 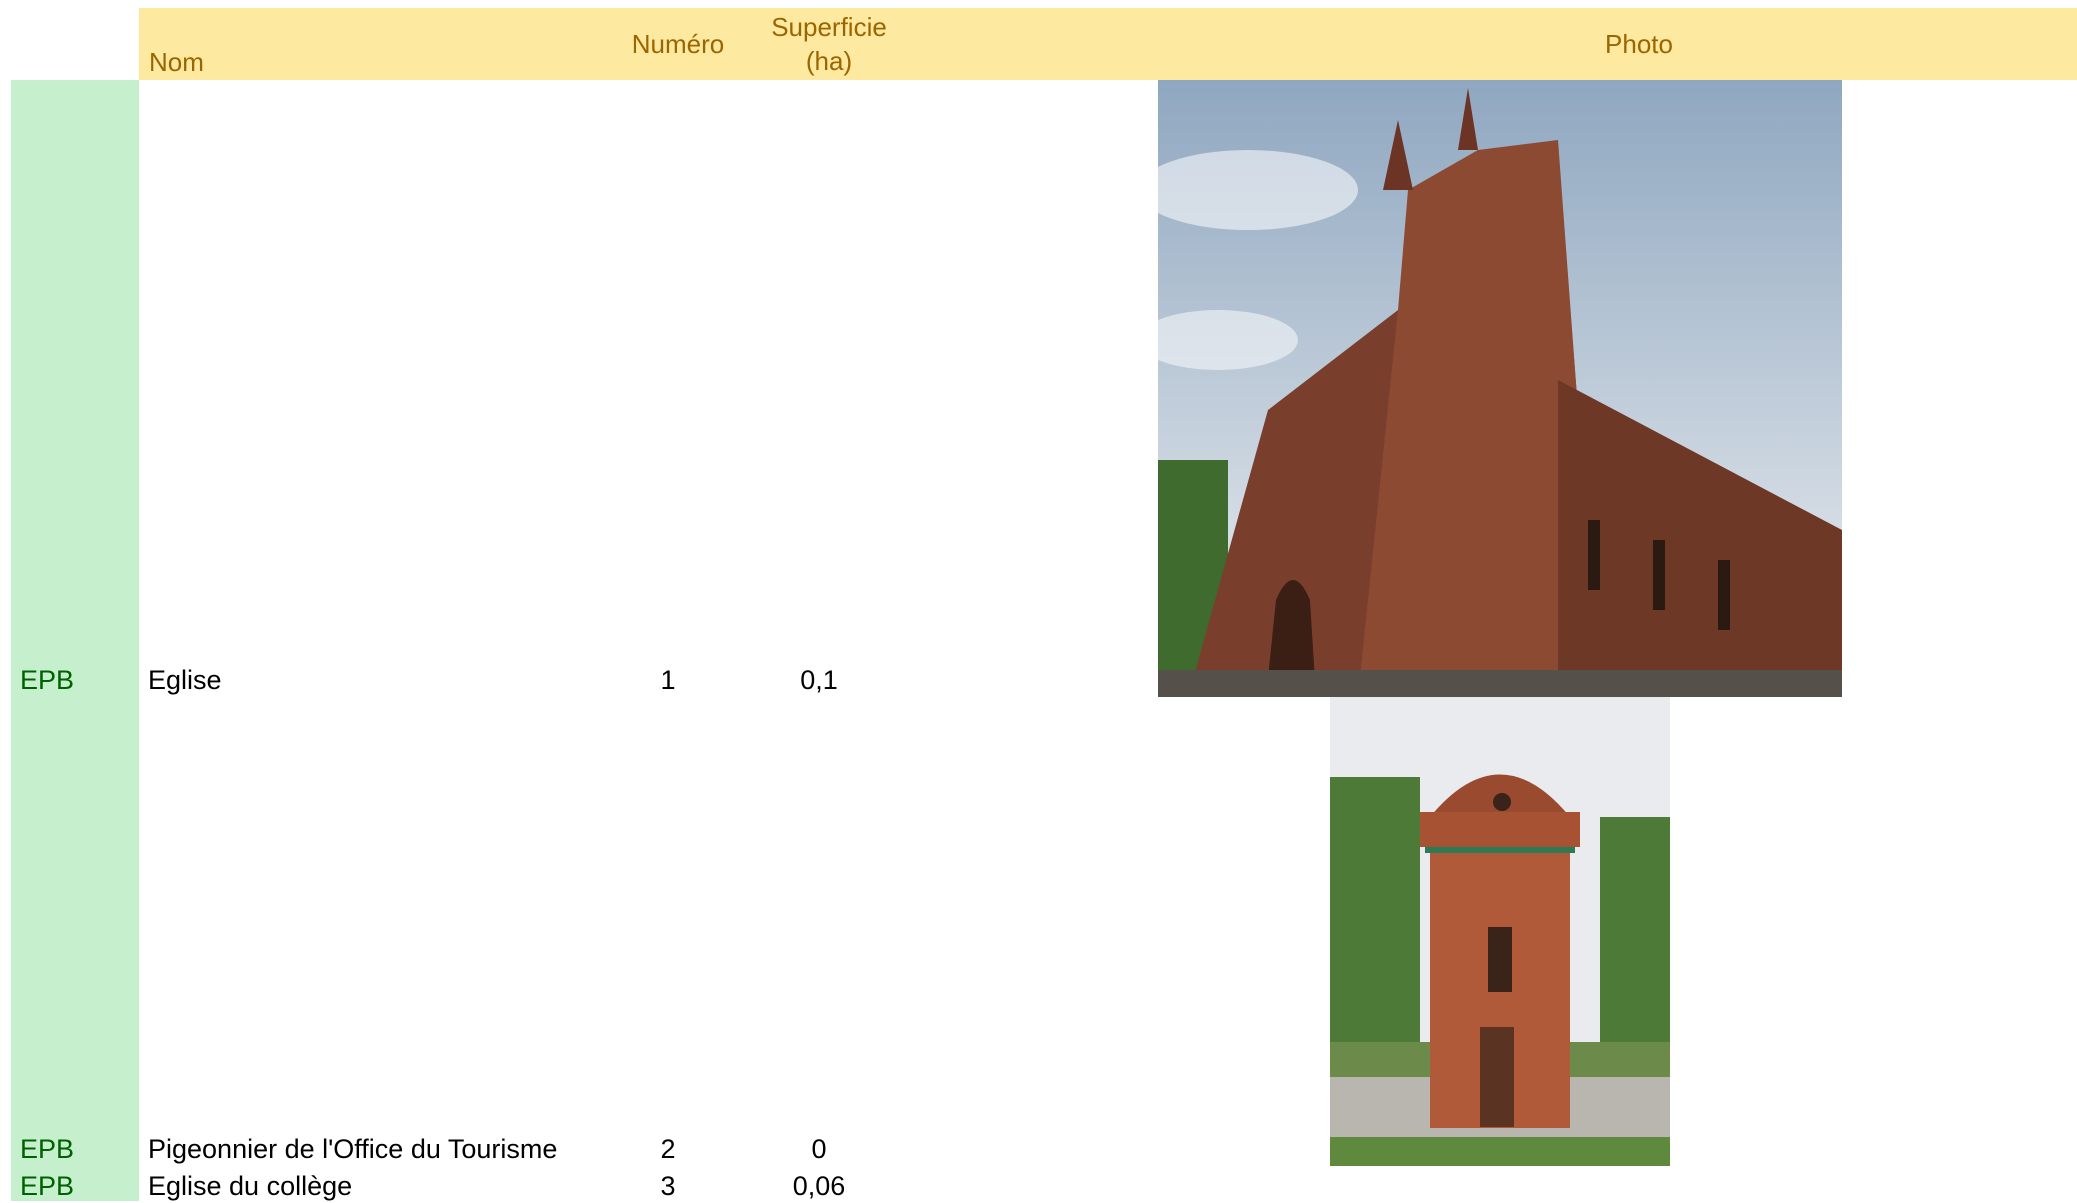 What do you see at coordinates (668, 1186) in the screenshot?
I see `row-numero: 3` at bounding box center [668, 1186].